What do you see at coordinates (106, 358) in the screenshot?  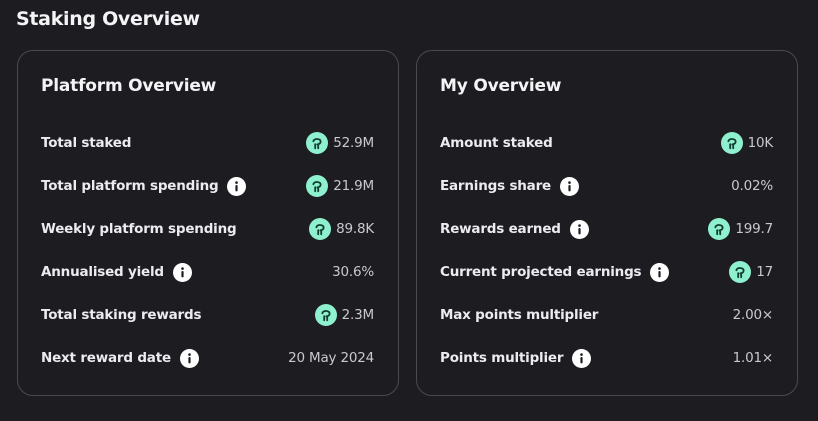 I see `row-label: Next reward date` at bounding box center [106, 358].